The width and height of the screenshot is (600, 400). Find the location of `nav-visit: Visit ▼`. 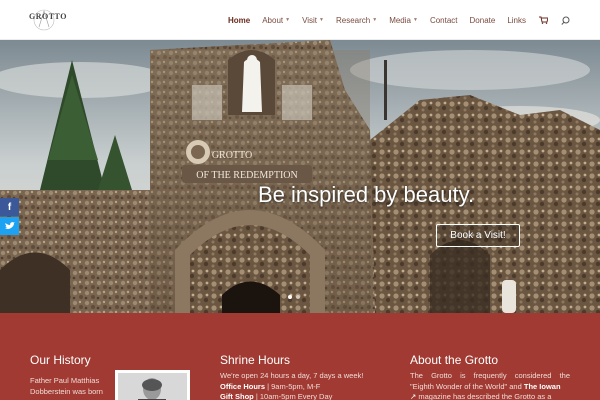

nav-visit: Visit ▼ is located at coordinates (313, 20).